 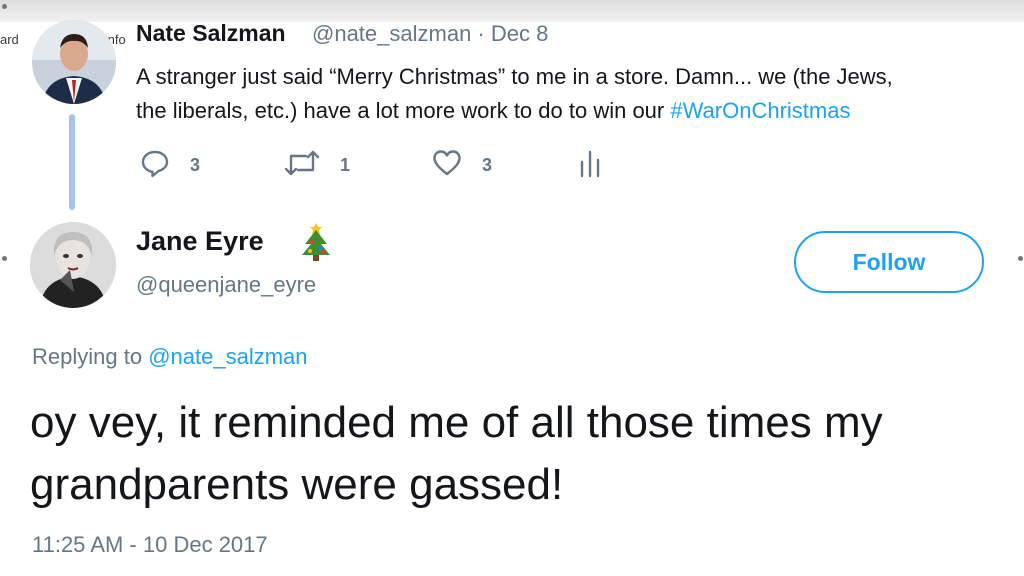 What do you see at coordinates (73, 265) in the screenshot?
I see `avatar-jane-eyre` at bounding box center [73, 265].